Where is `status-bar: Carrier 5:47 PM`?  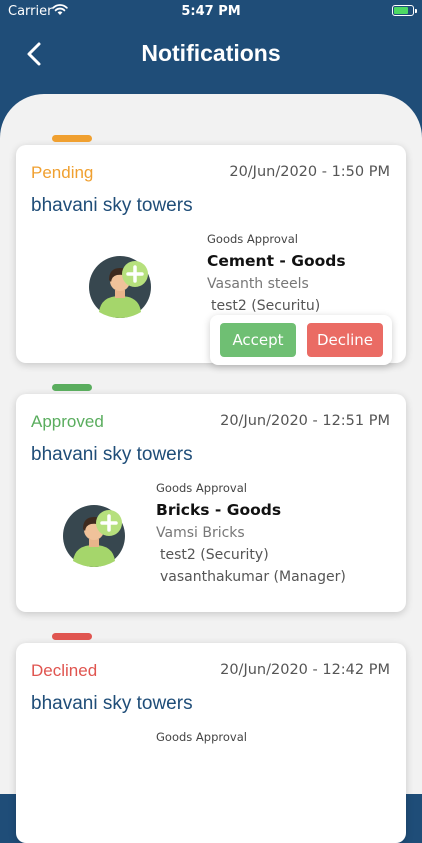 status-bar: Carrier 5:47 PM is located at coordinates (211, 12).